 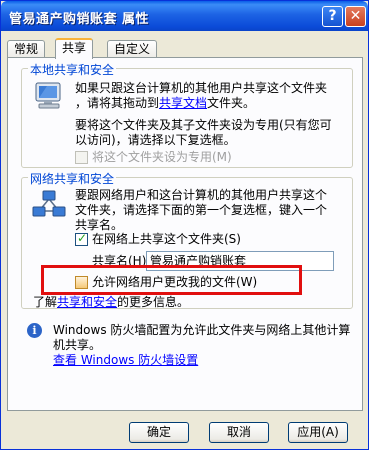 What do you see at coordinates (201, 88) in the screenshot?
I see `local-text-line1: 如果只跟这台计算机的其他用户共享这个文件夹` at bounding box center [201, 88].